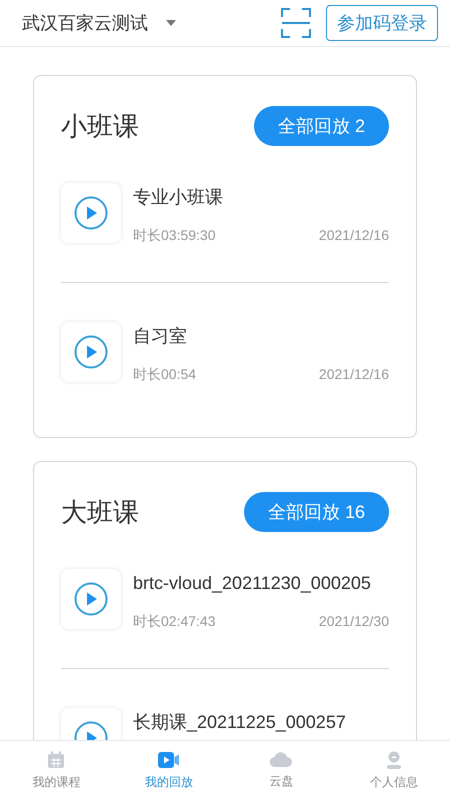 Image resolution: width=450 pixels, height=800 pixels. What do you see at coordinates (394, 770) in the screenshot?
I see `tab-bar-item: 个人信息` at bounding box center [394, 770].